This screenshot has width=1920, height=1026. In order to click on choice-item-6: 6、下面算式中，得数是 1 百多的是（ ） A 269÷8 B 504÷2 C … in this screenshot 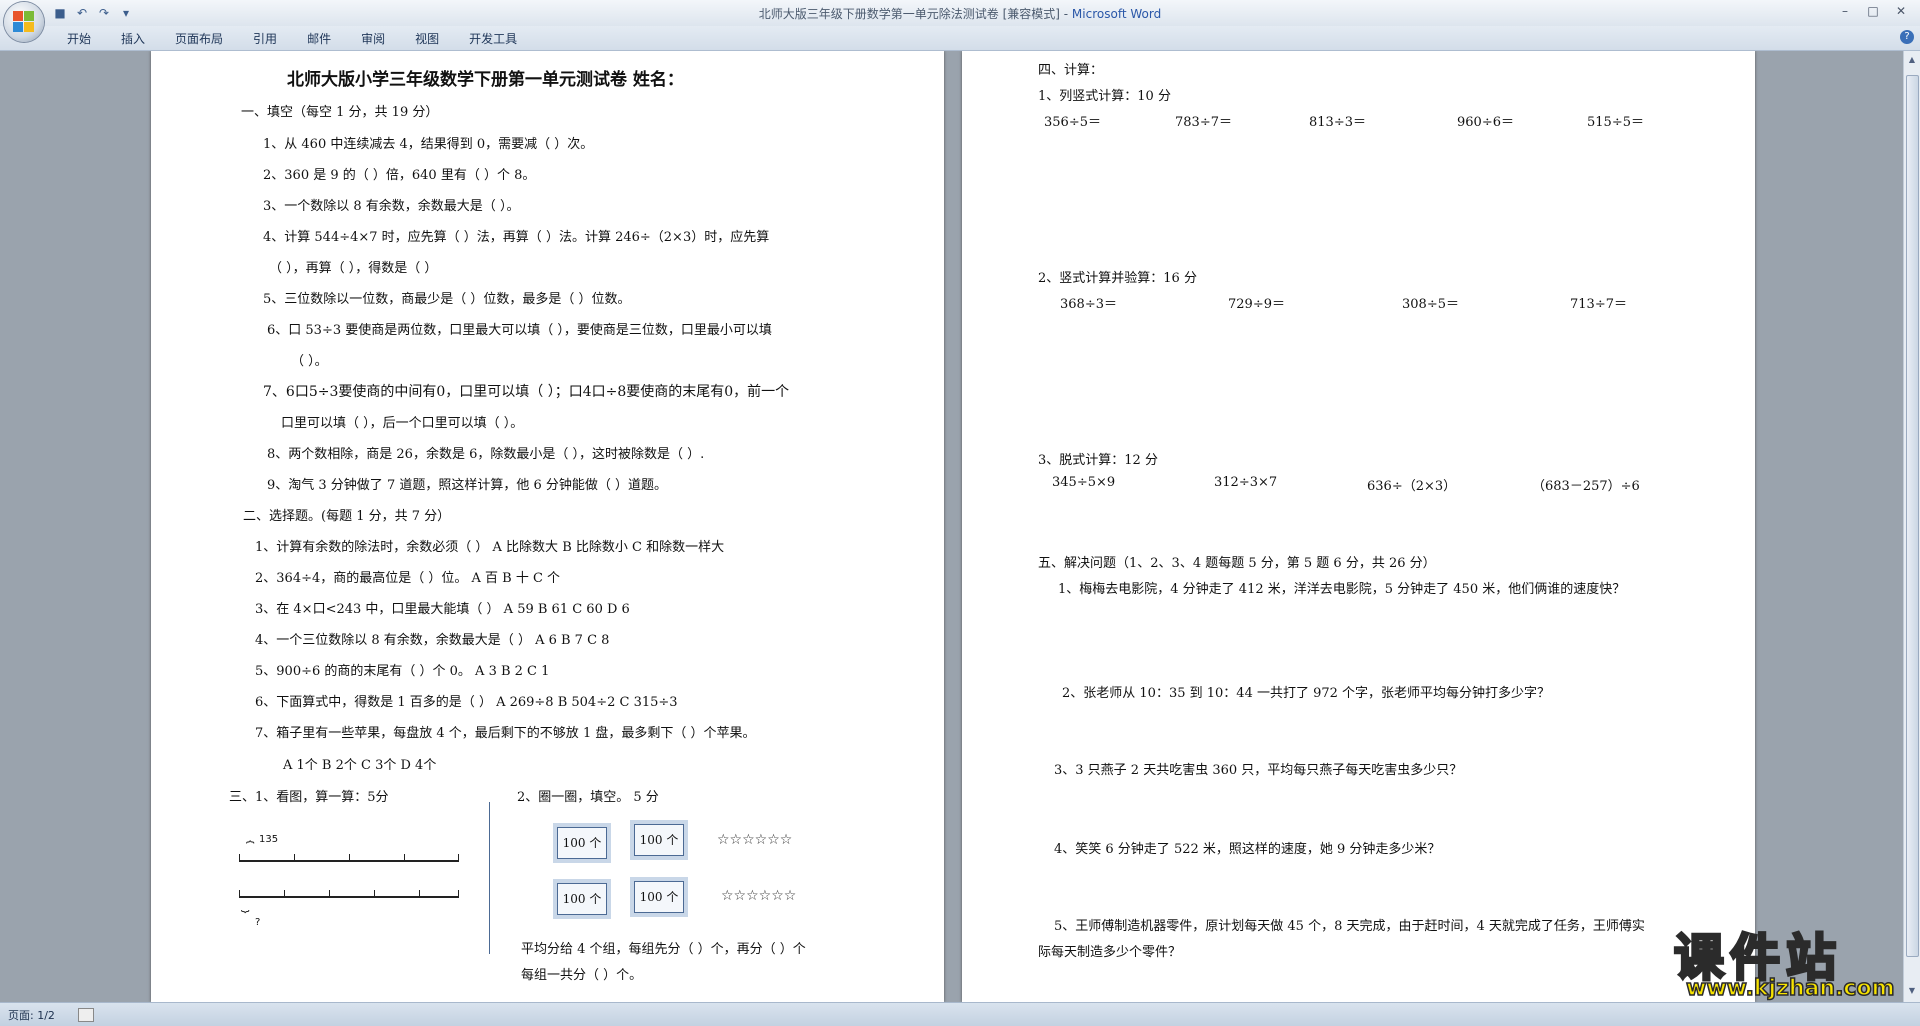, I will do `click(466, 702)`.